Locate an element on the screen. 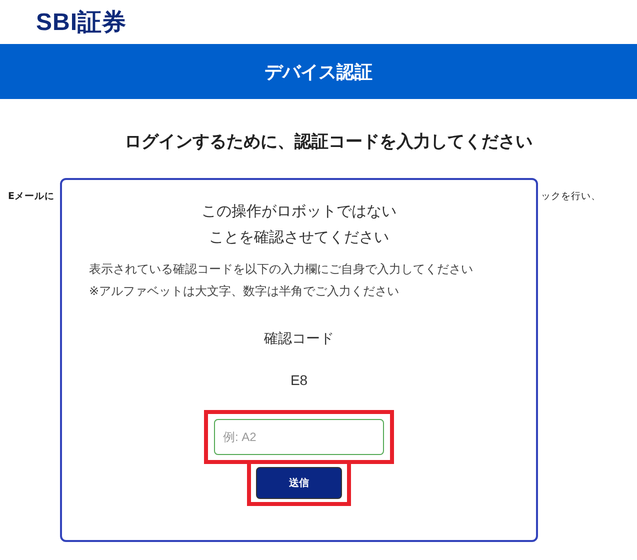  instruction-text: ※アルファベットは大文字、数字は半角でご入力ください is located at coordinates (244, 291).